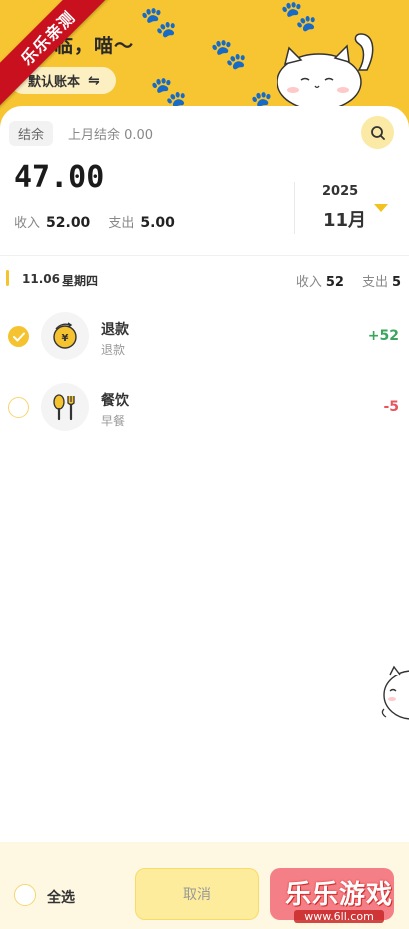  I want to click on food-utensils-icon, so click(64, 407).